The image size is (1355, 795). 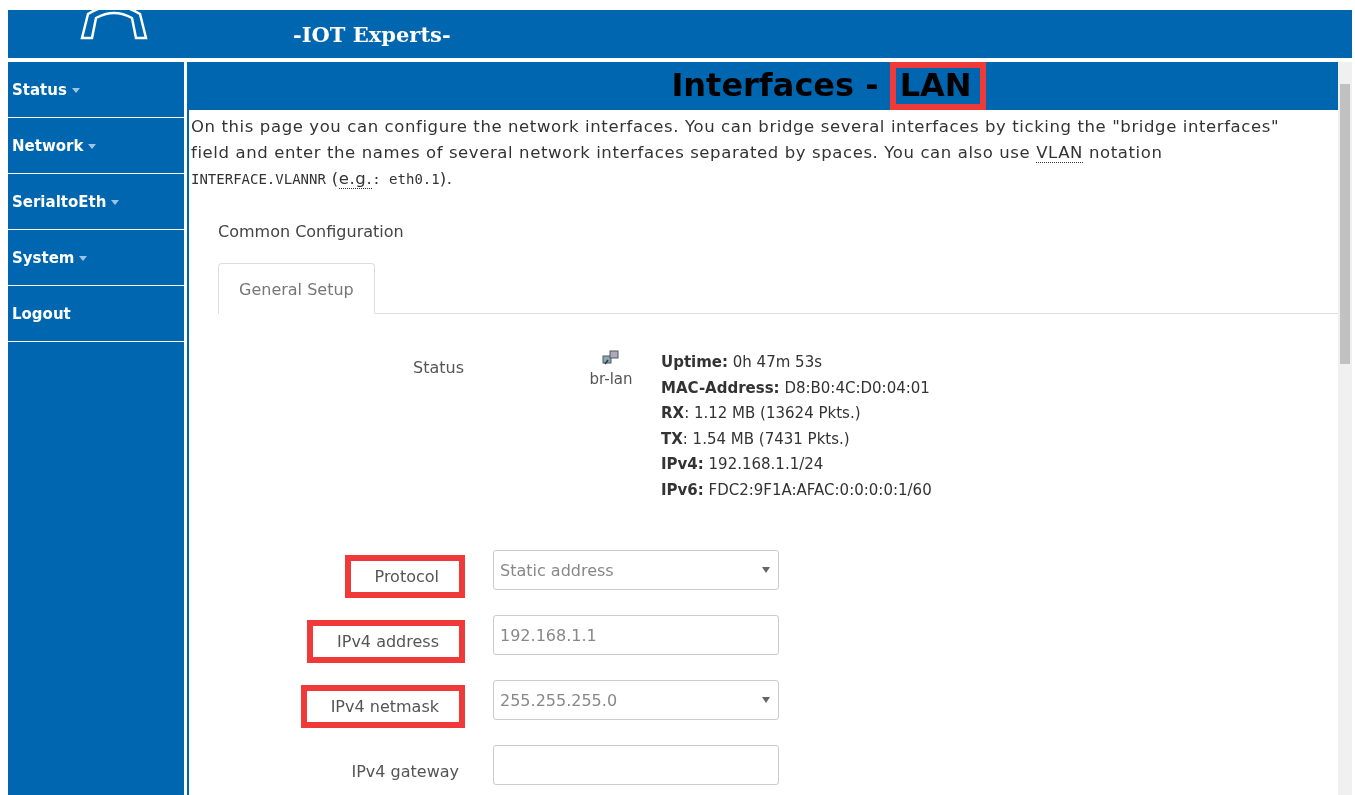 What do you see at coordinates (96, 90) in the screenshot?
I see `sidebar-item: Status` at bounding box center [96, 90].